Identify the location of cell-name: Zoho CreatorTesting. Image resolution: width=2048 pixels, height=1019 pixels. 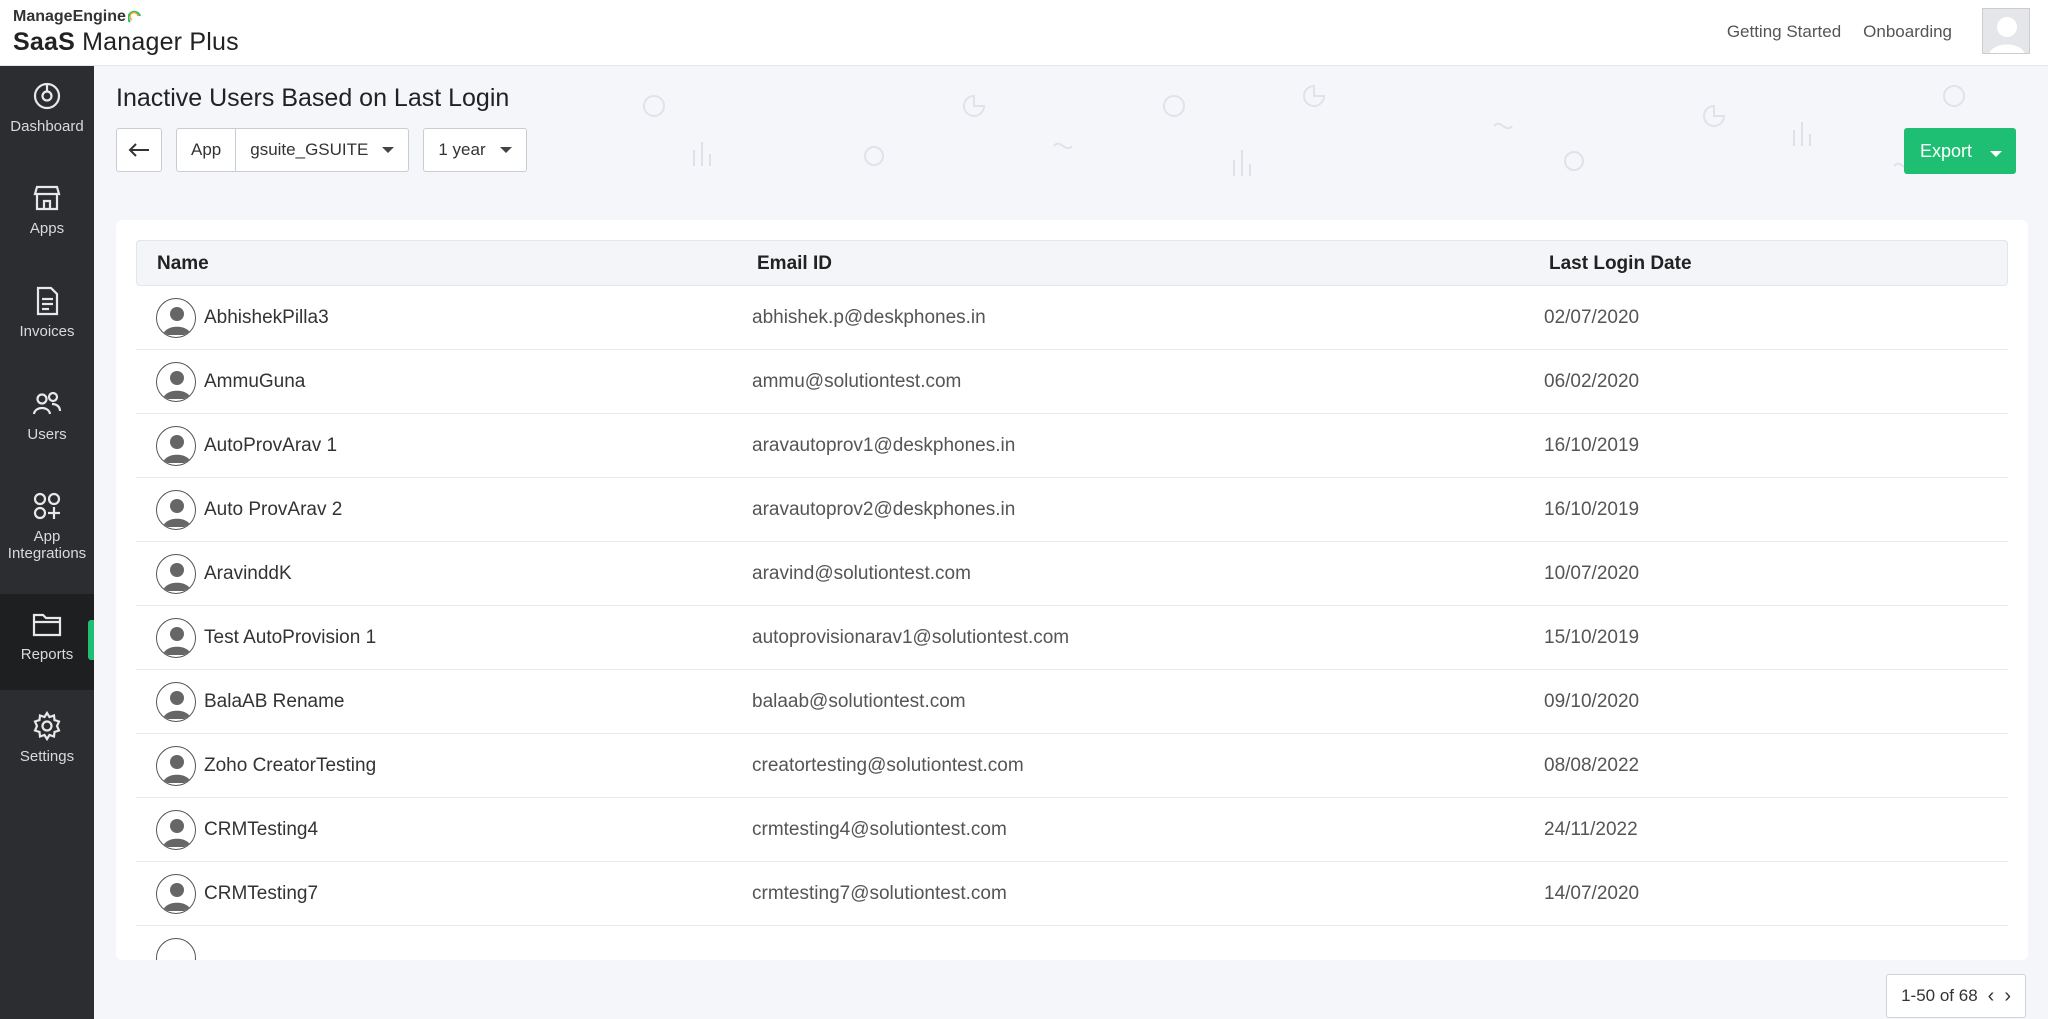
(290, 765).